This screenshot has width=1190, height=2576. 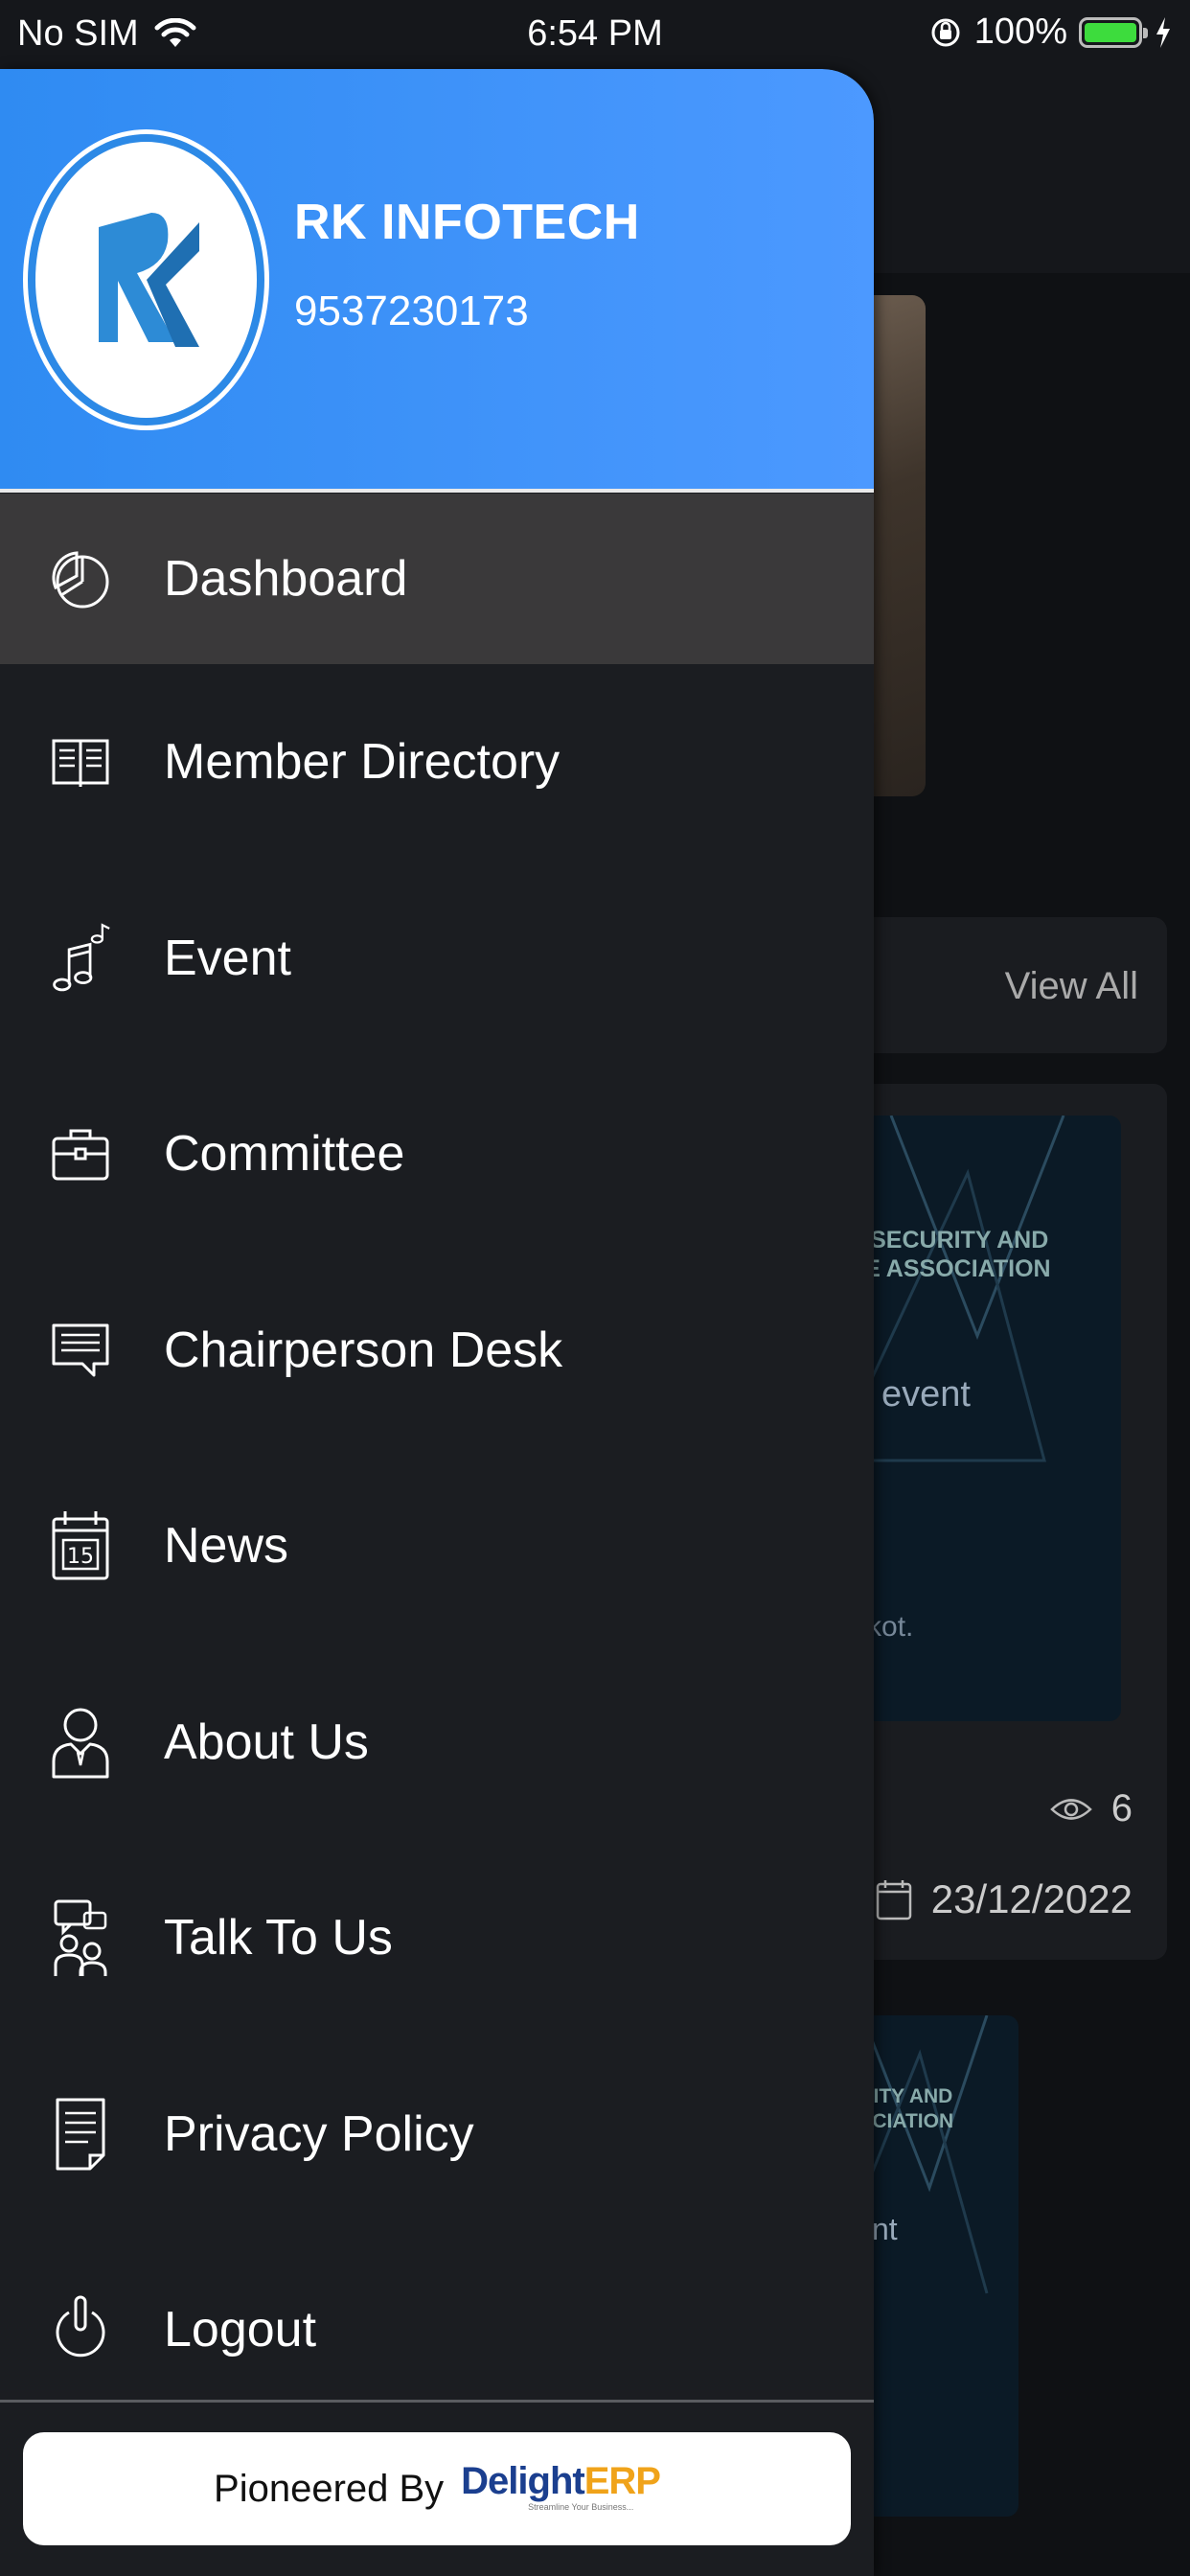 I want to click on footer-divider, so click(x=437, y=2401).